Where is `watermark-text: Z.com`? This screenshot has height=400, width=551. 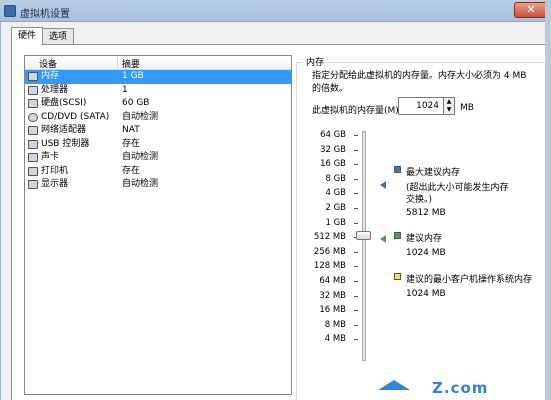
watermark-text: Z.com is located at coordinates (460, 388).